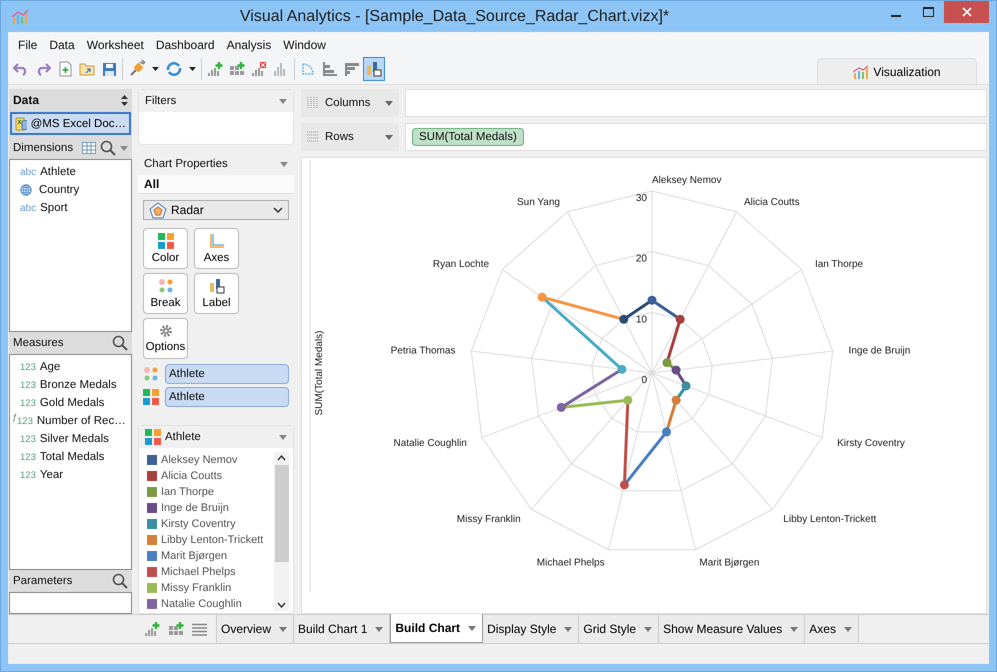  I want to click on chart-type-dropdown: Radar, so click(216, 210).